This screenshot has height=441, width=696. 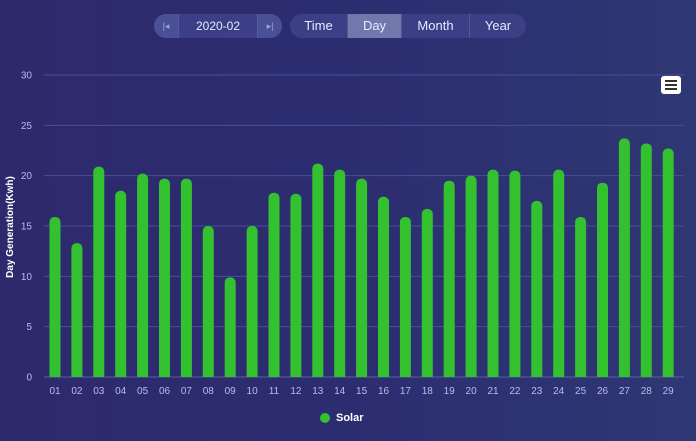 I want to click on y-tick-label: 25, so click(x=27, y=126).